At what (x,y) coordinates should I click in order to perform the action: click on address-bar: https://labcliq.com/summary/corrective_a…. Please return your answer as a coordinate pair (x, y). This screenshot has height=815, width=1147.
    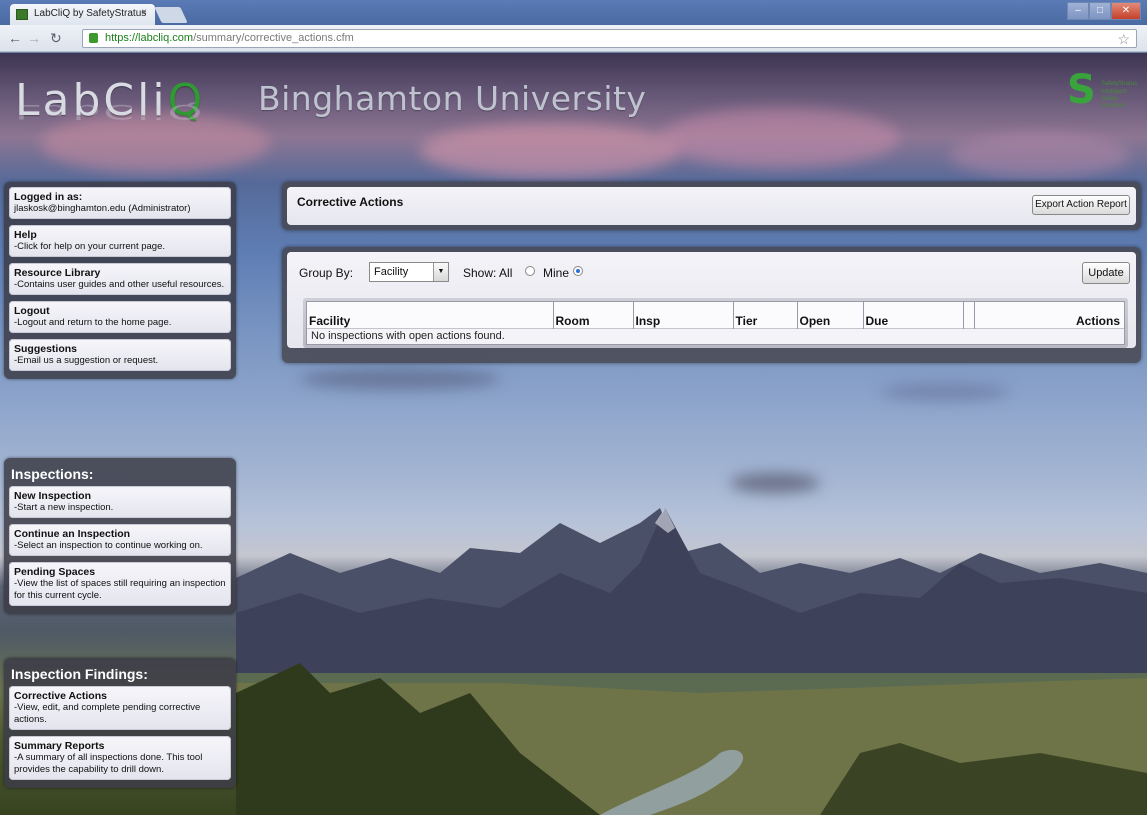
    Looking at the image, I should click on (609, 38).